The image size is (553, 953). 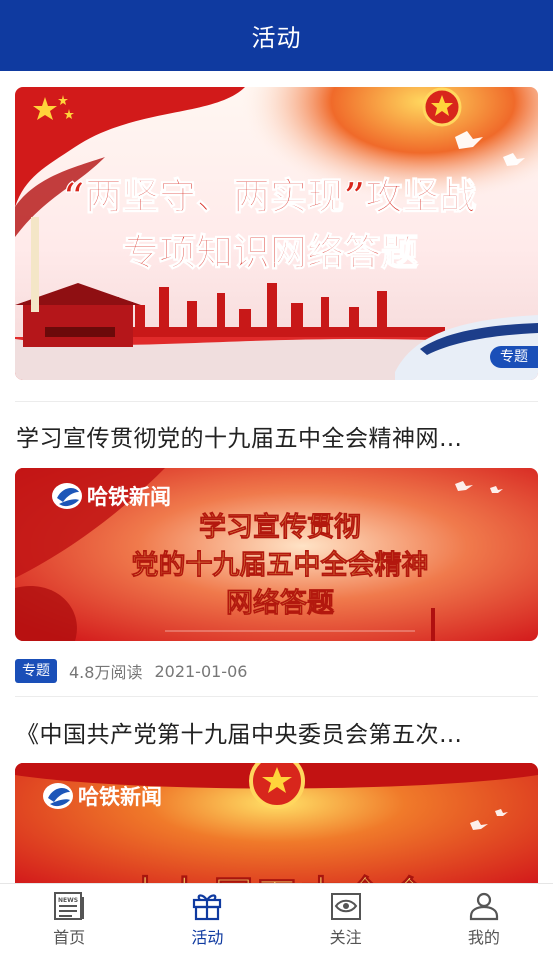 What do you see at coordinates (345, 906) in the screenshot?
I see `eye-icon` at bounding box center [345, 906].